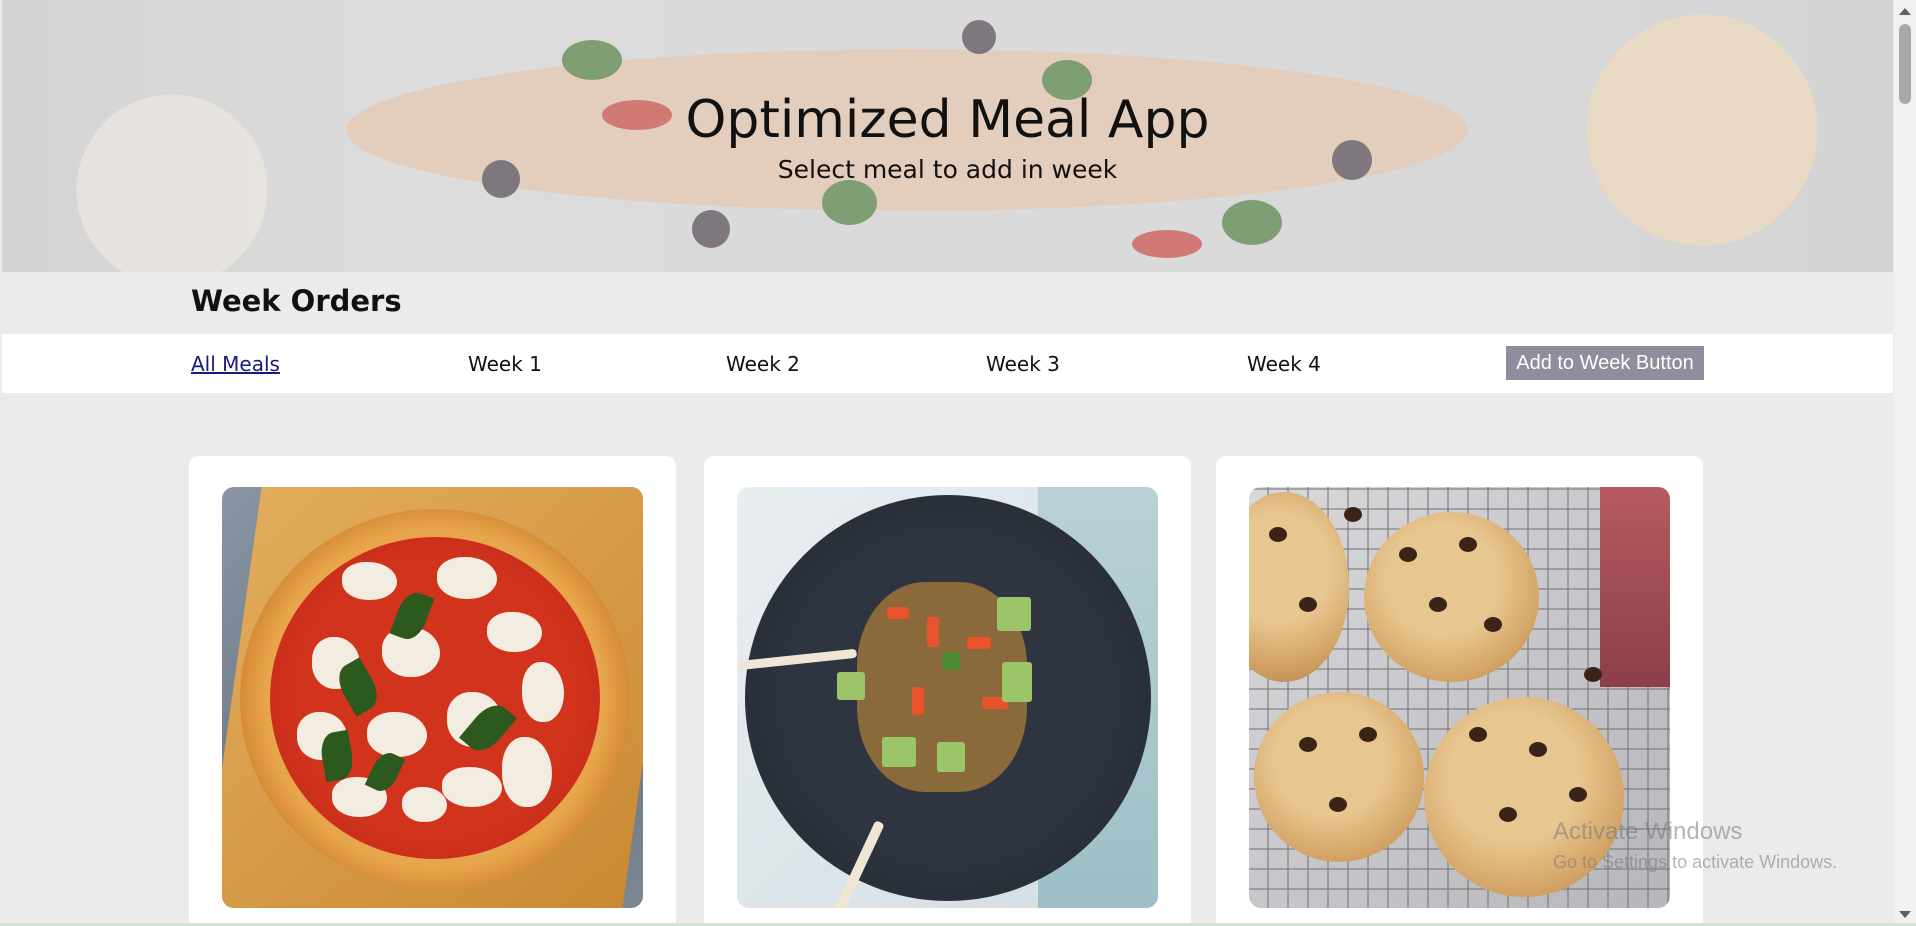 The image size is (1916, 926). Describe the element at coordinates (1905, 64) in the screenshot. I see `scroll-thumb` at that location.